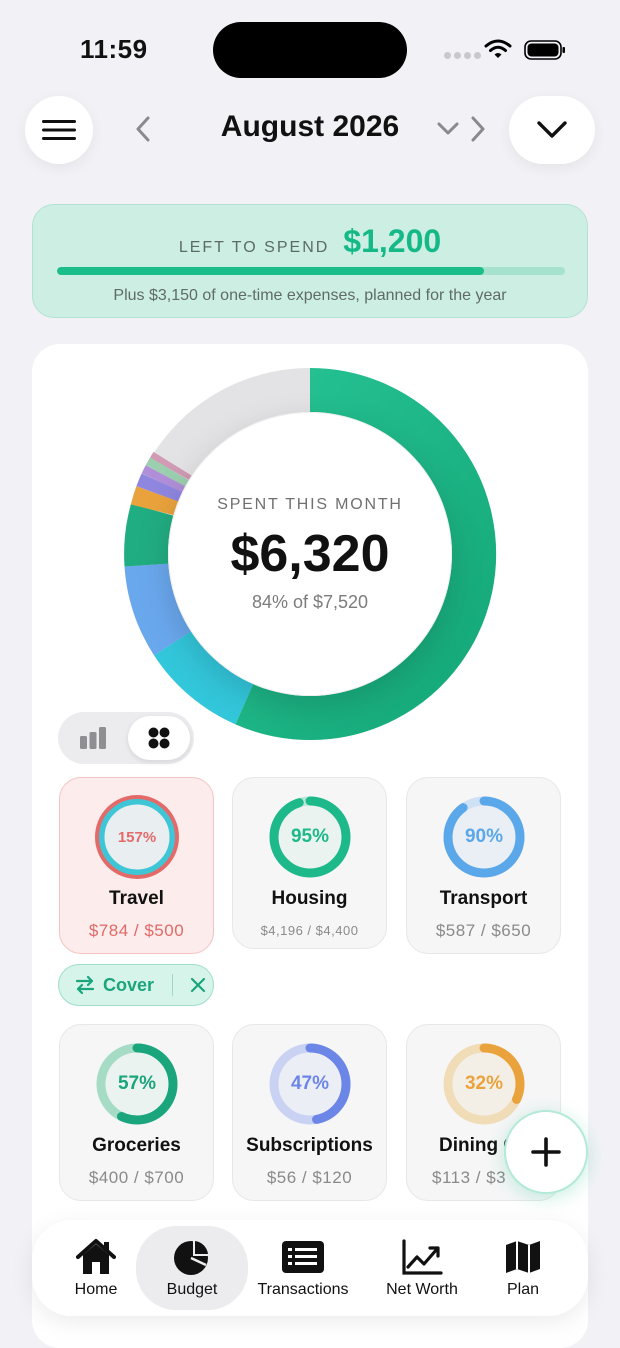 The height and width of the screenshot is (1348, 620). I want to click on tab-budget-label: Budget, so click(192, 1289).